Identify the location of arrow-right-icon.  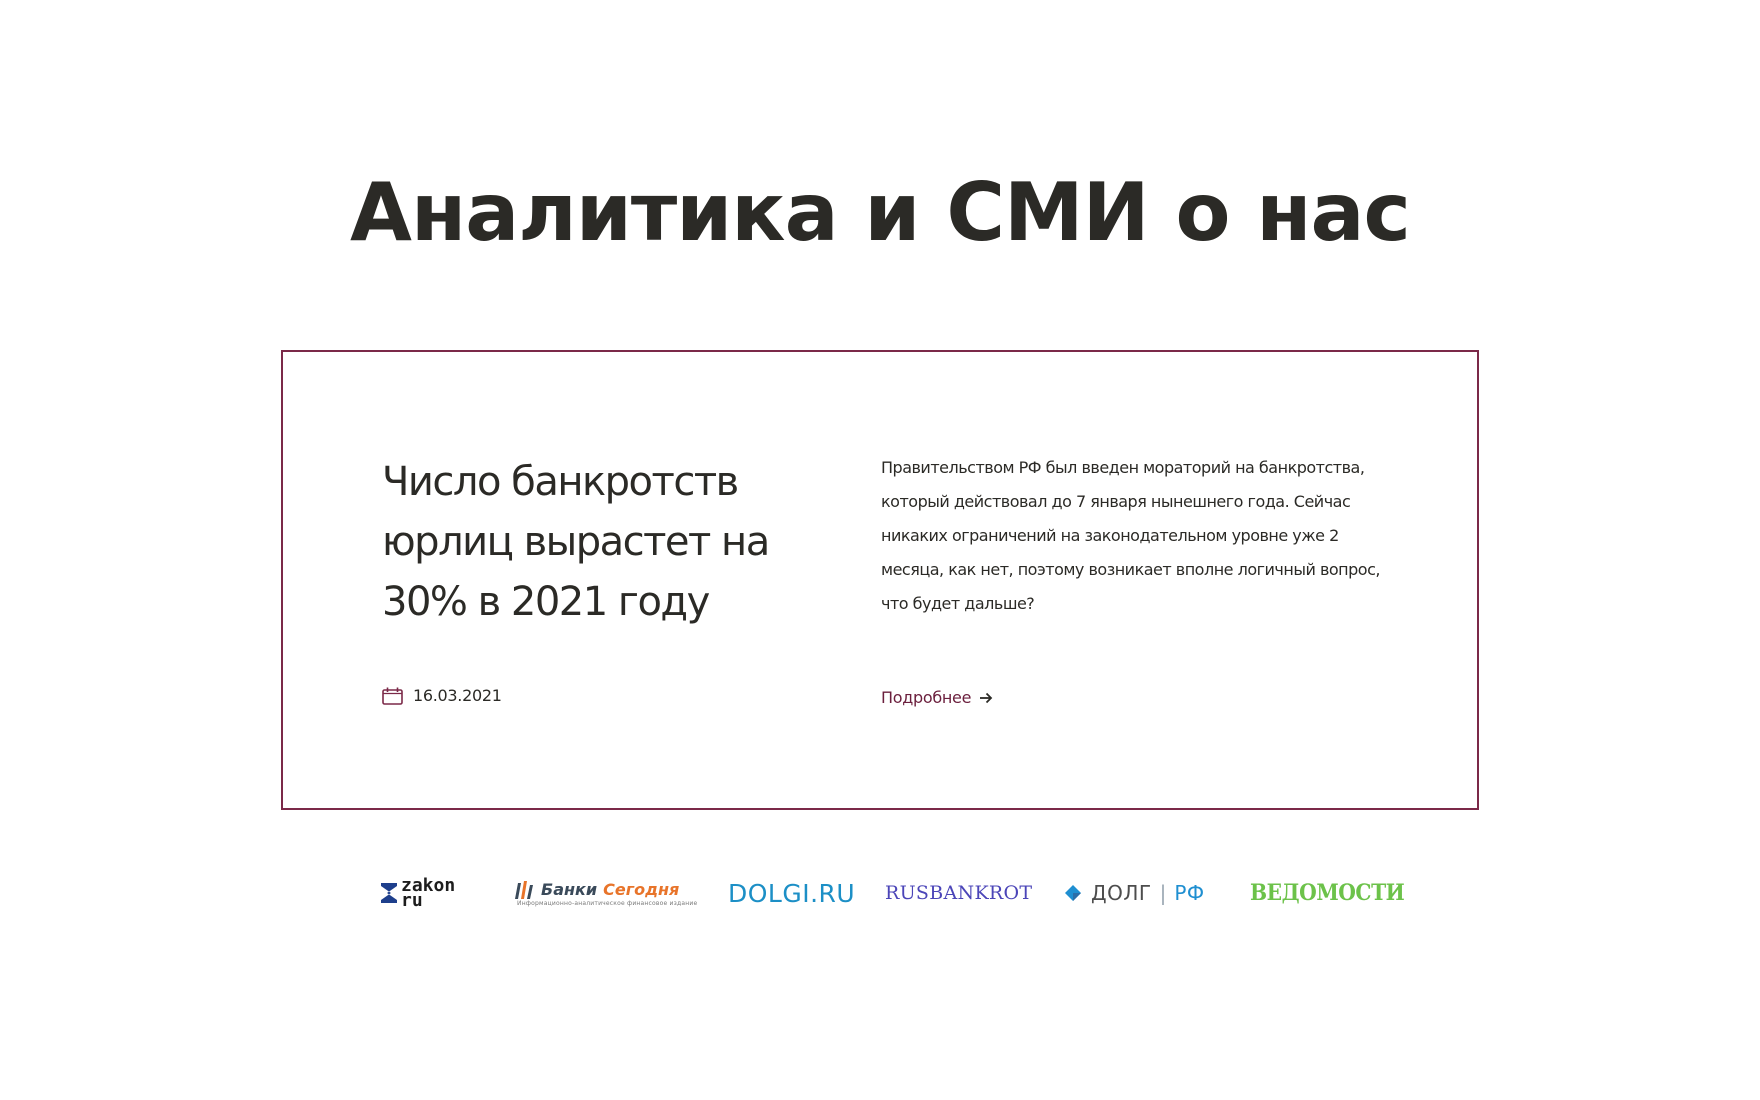
(986, 697).